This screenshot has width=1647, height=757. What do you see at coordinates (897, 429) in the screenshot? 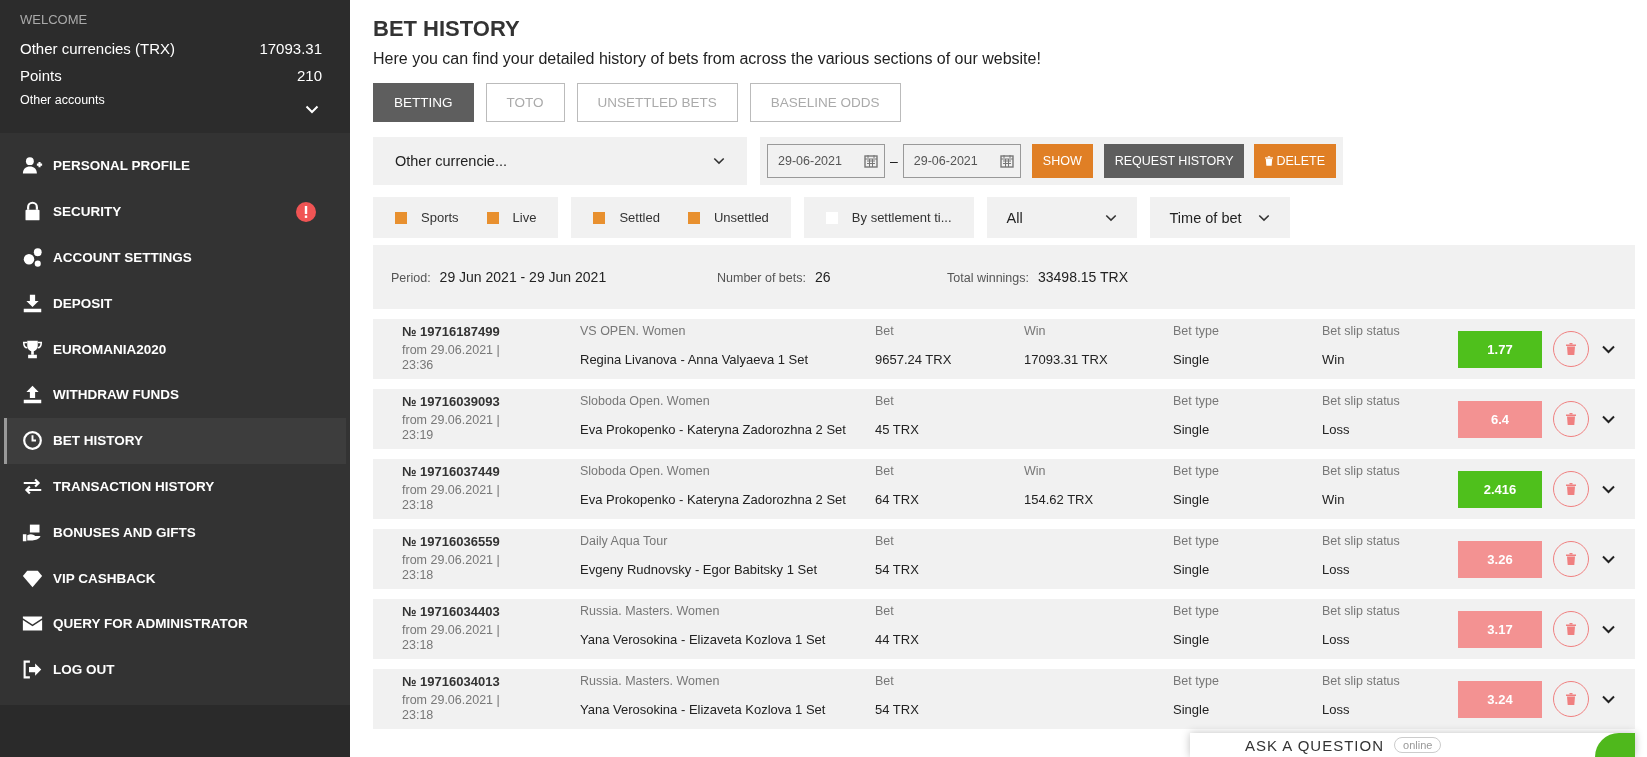
I see `bet-amount: 45 TRX` at bounding box center [897, 429].